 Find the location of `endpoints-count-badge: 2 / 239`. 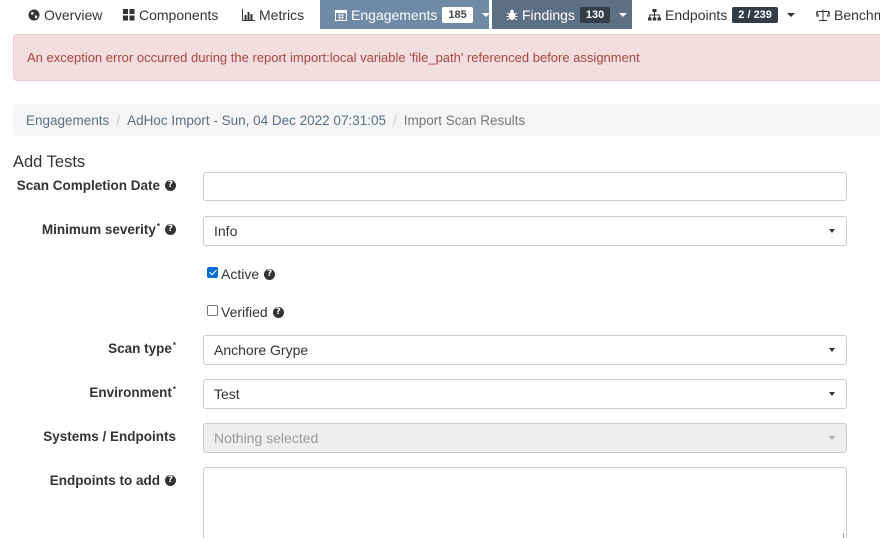

endpoints-count-badge: 2 / 239 is located at coordinates (755, 14).